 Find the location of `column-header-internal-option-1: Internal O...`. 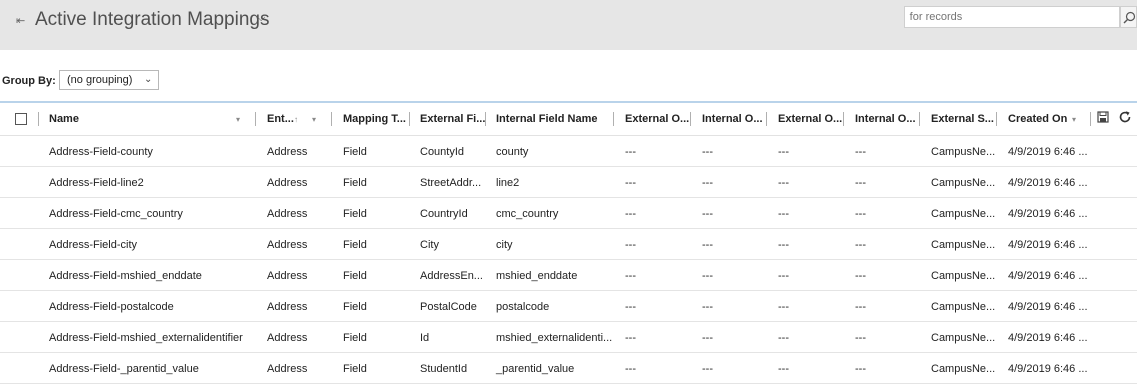

column-header-internal-option-1: Internal O... is located at coordinates (732, 119).